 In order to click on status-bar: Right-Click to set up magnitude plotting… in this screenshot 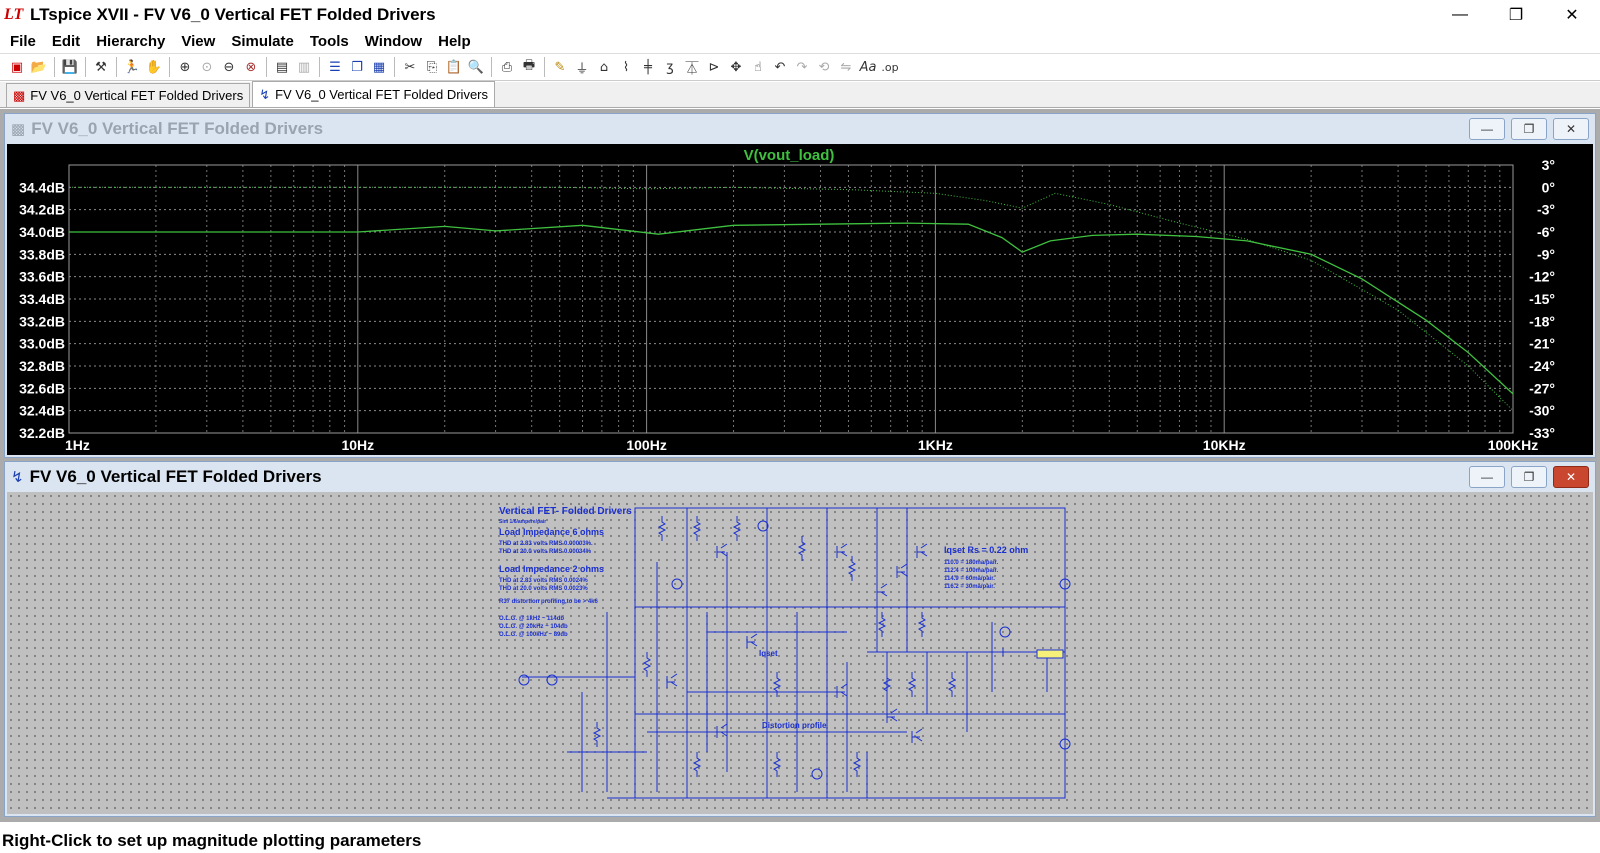, I will do `click(800, 840)`.